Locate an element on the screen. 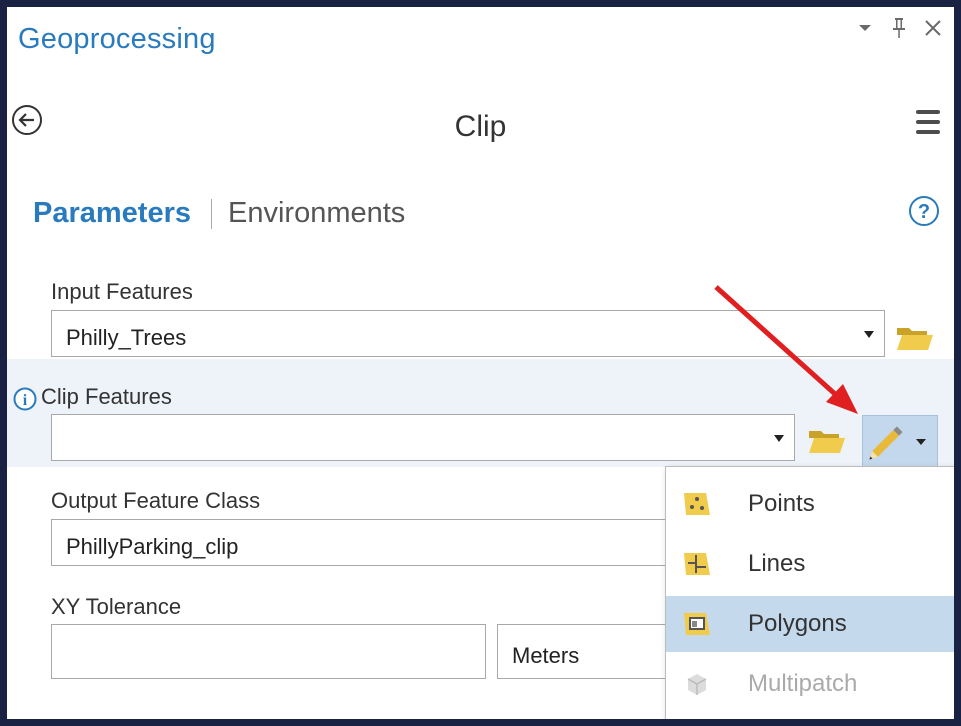 Image resolution: width=961 pixels, height=726 pixels. polygons-icon is located at coordinates (697, 624).